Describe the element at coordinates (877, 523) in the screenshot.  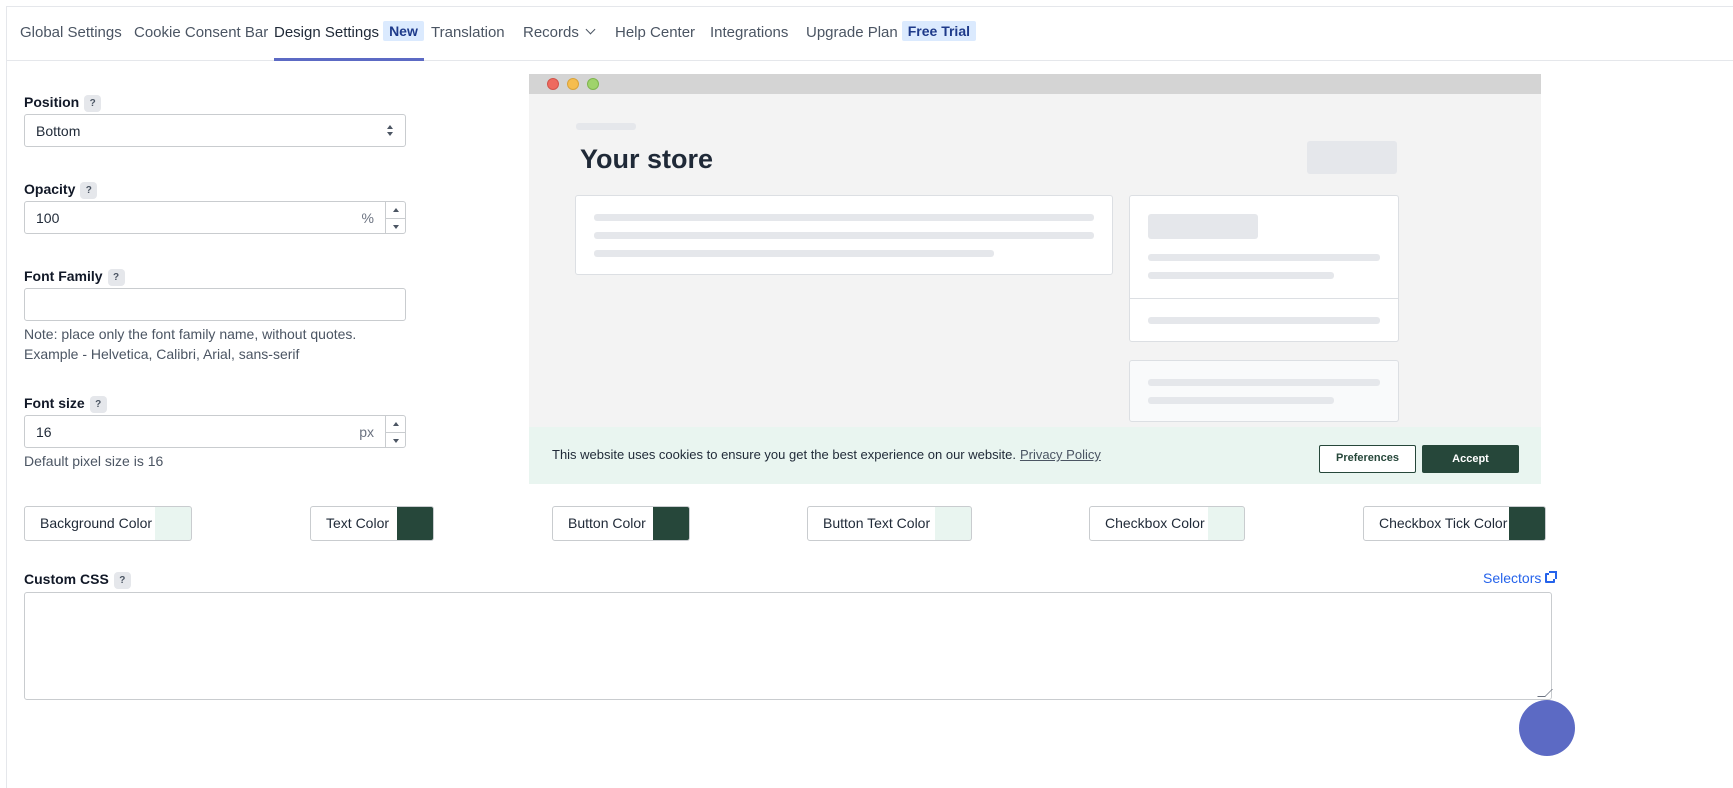
I see `button-text-color-button: Button Text Color` at that location.